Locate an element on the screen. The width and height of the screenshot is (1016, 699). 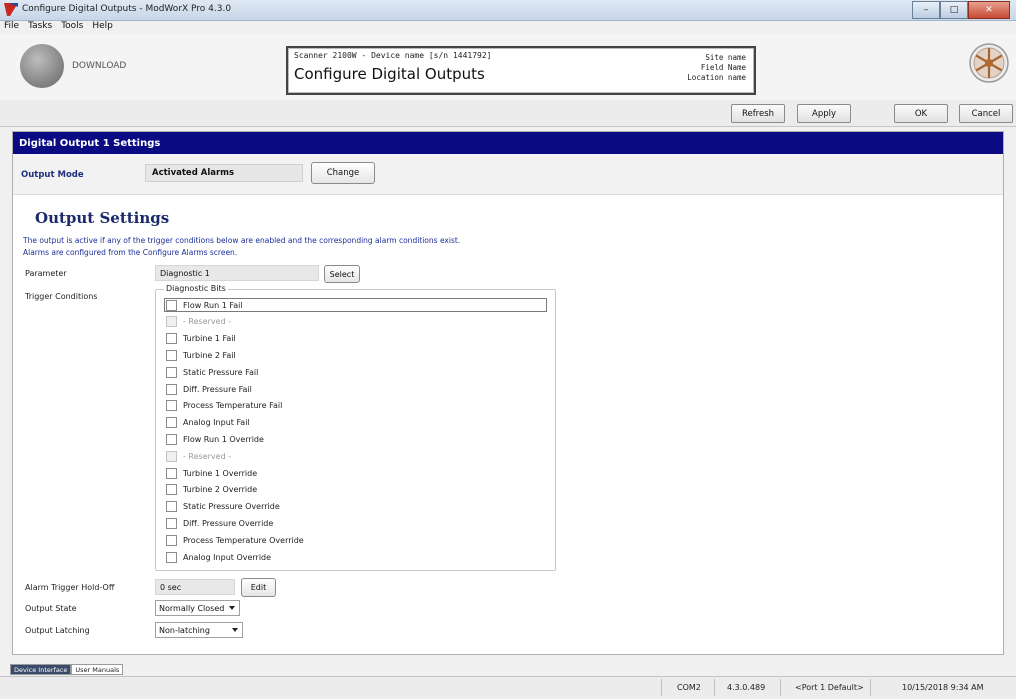
trigger-conditions-label: Trigger Conditions is located at coordinates (61, 296).